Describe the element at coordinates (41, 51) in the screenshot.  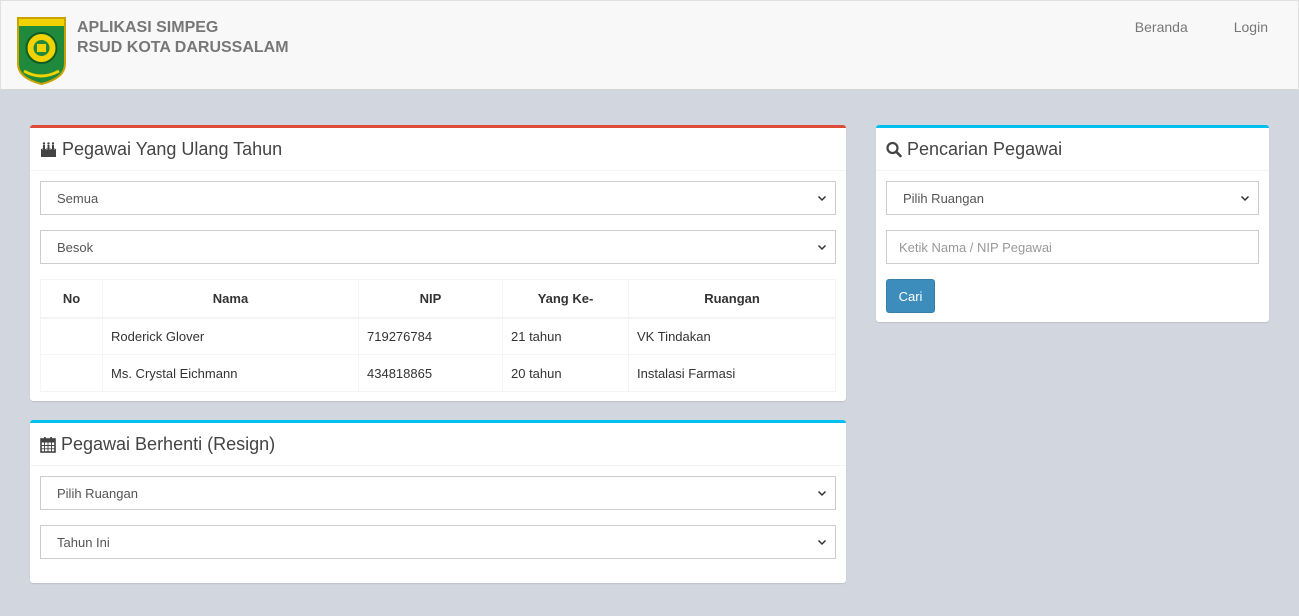
I see `logo-icon` at that location.